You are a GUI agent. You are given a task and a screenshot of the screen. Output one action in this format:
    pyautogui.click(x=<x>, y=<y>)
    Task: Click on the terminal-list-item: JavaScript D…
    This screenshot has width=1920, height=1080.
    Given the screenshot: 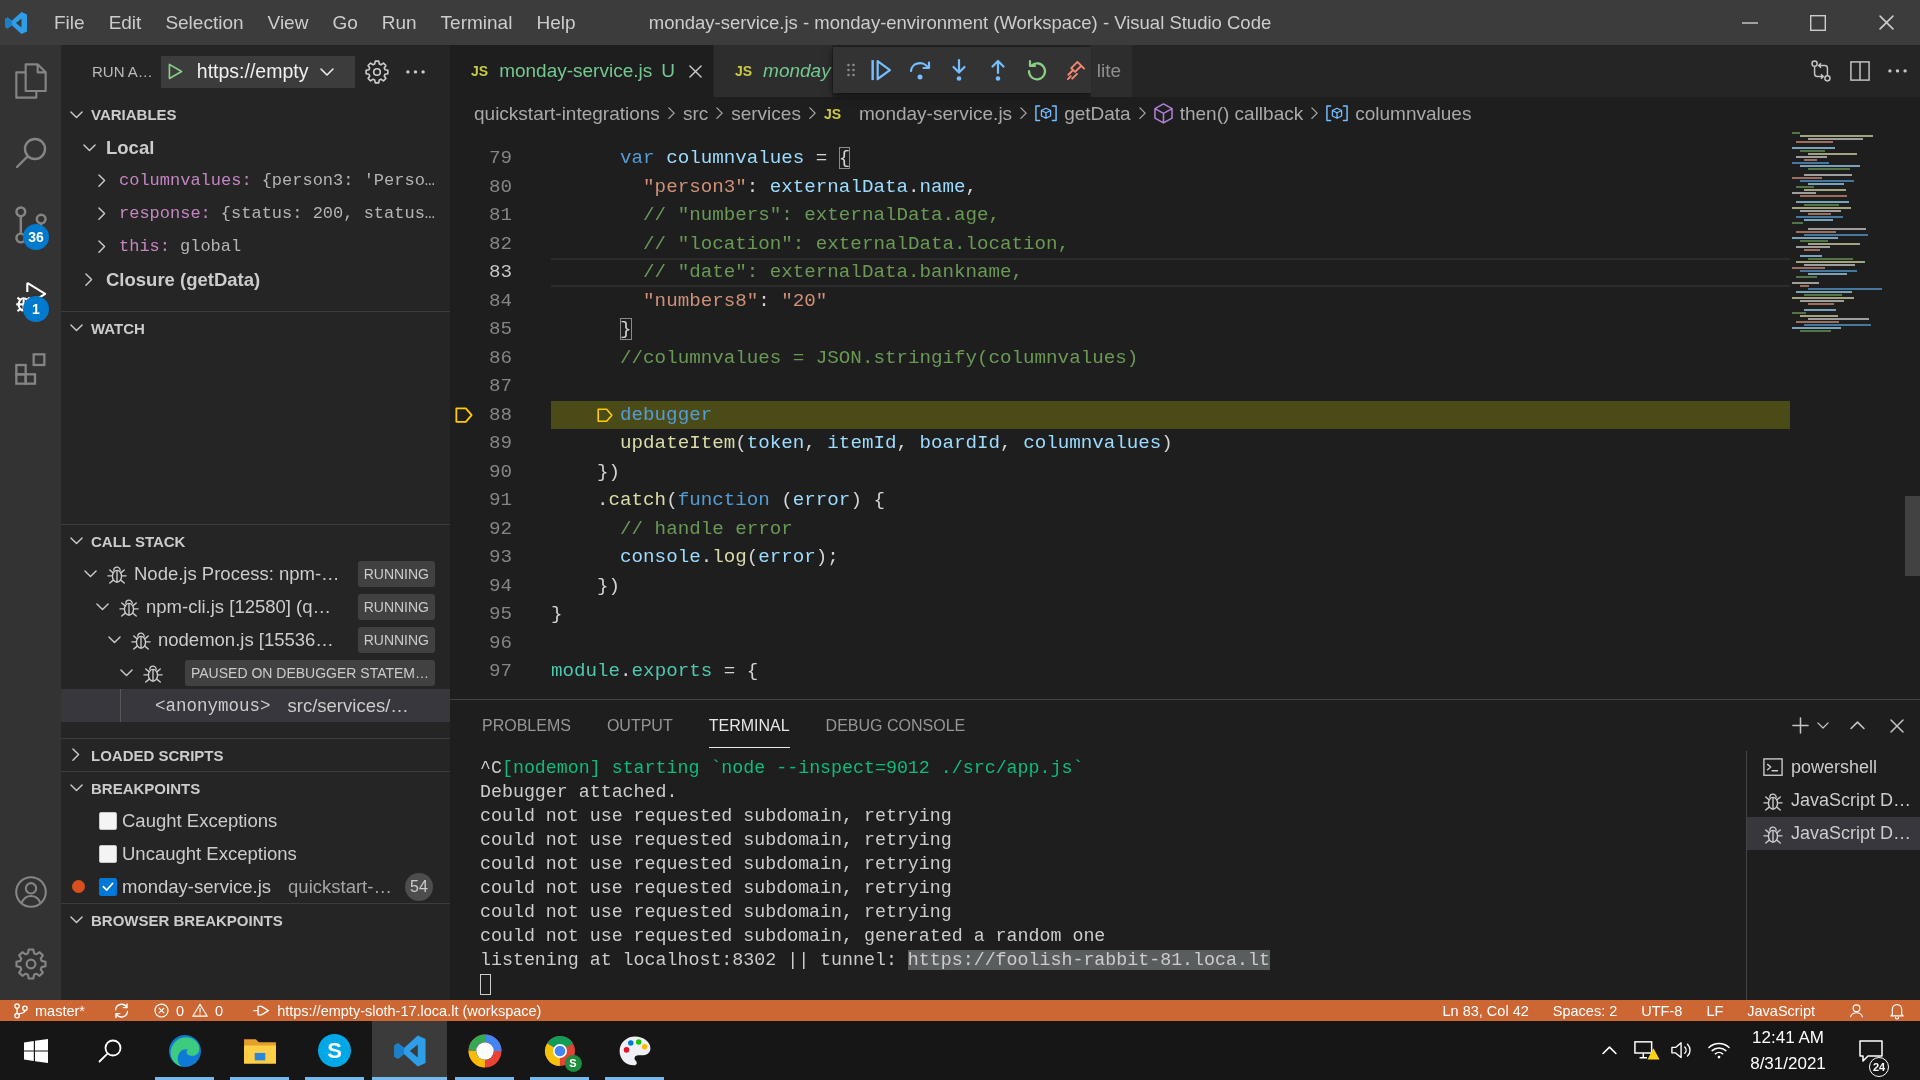 What is the action you would take?
    pyautogui.click(x=1833, y=800)
    